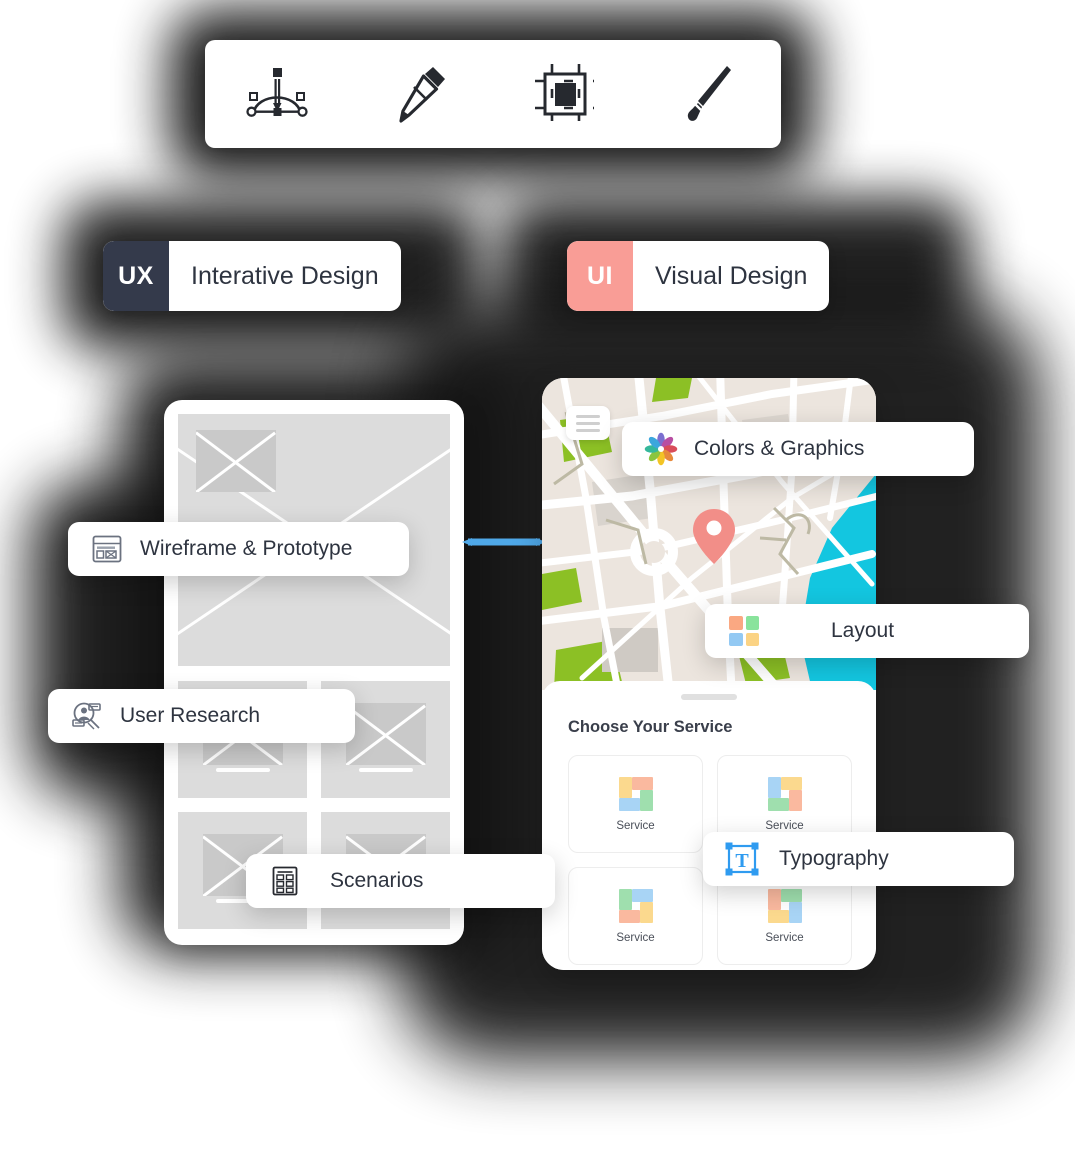  Describe the element at coordinates (600, 276) in the screenshot. I see `ui-badge: UI` at that location.